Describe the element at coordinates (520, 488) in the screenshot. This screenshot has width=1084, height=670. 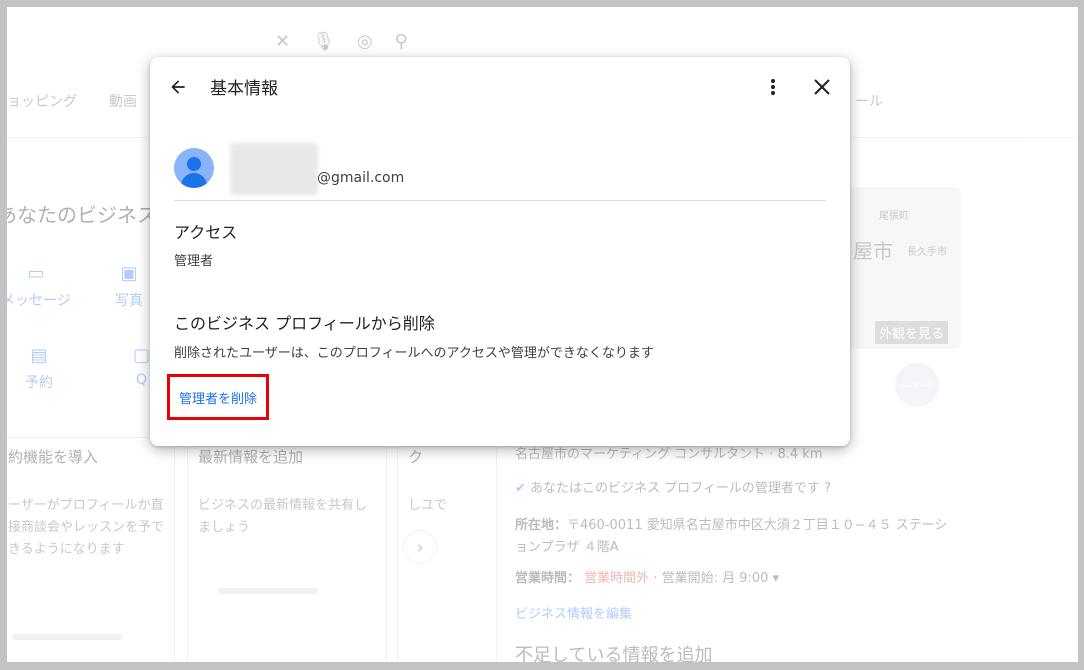
I see `verified-icon: ✔` at that location.